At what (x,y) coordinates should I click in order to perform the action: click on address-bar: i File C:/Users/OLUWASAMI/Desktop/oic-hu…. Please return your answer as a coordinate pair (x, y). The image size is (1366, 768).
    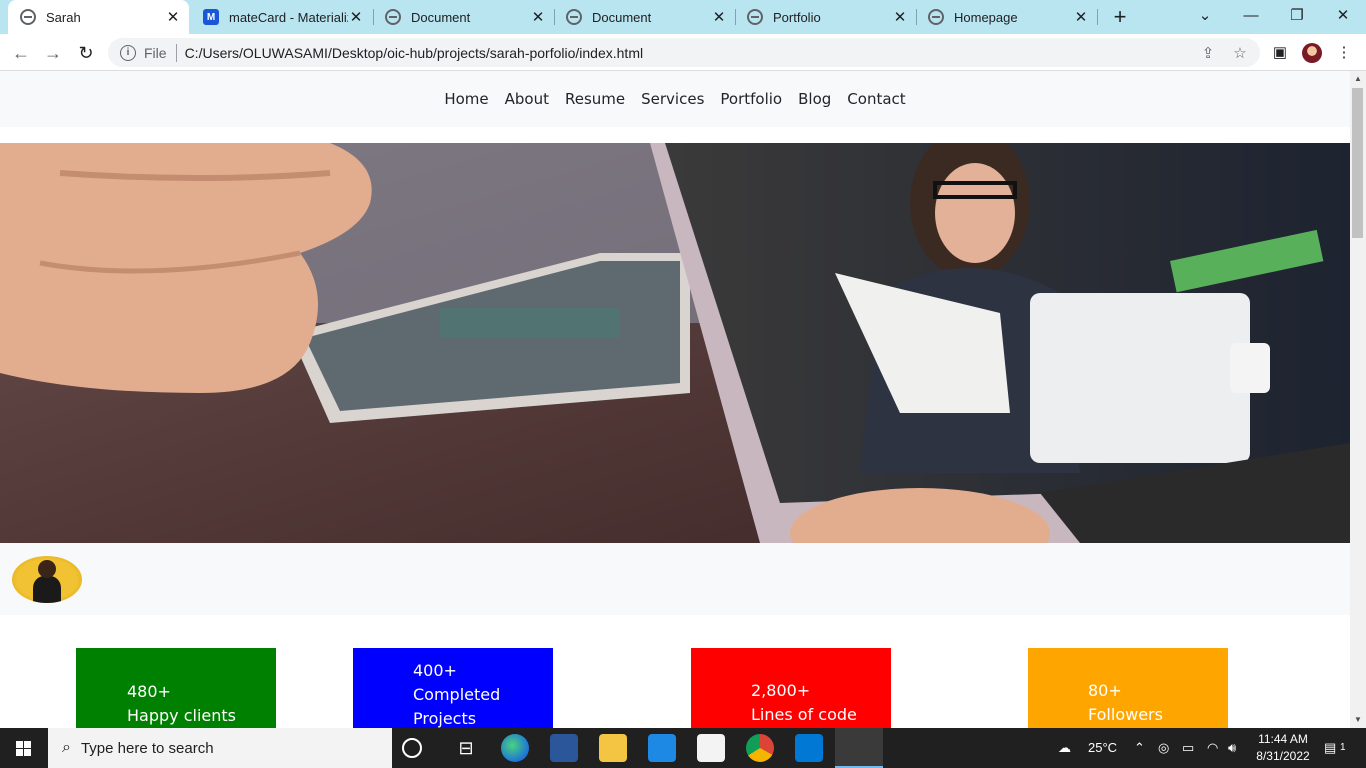
    Looking at the image, I should click on (684, 52).